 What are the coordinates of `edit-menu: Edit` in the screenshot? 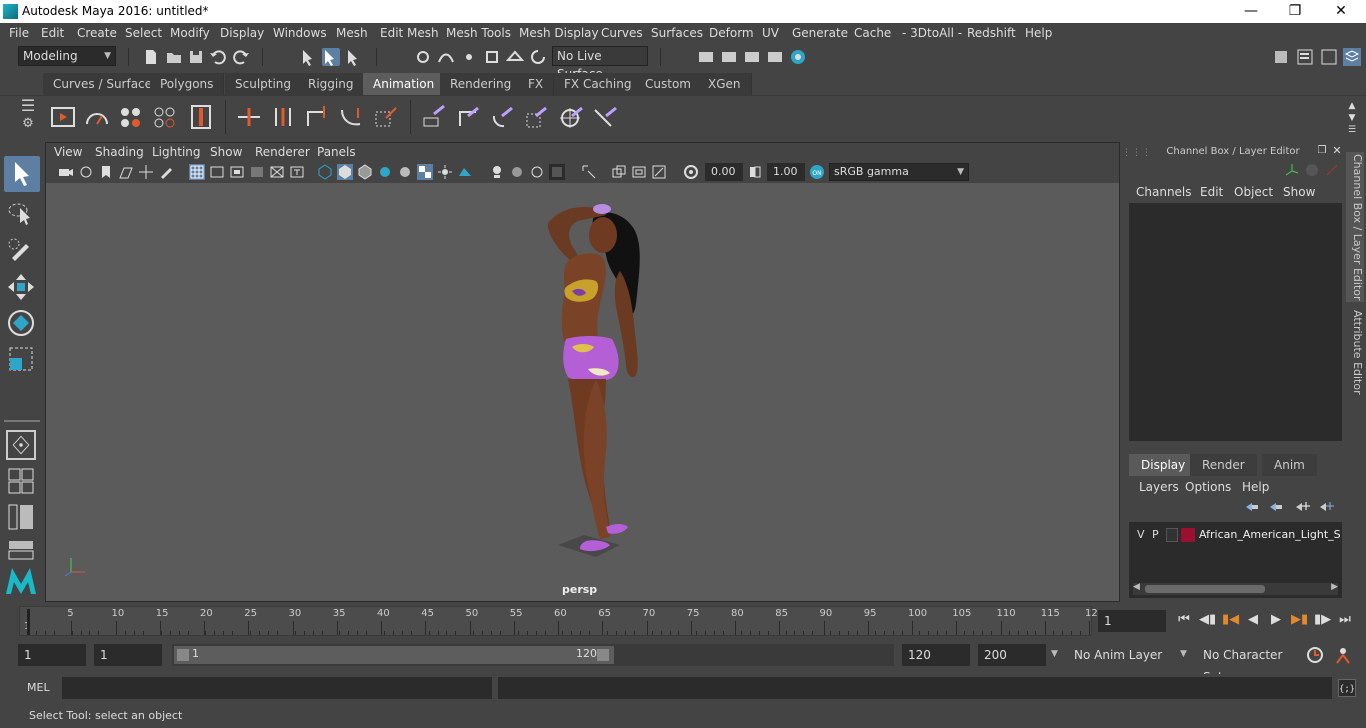 It's located at (1211, 192).